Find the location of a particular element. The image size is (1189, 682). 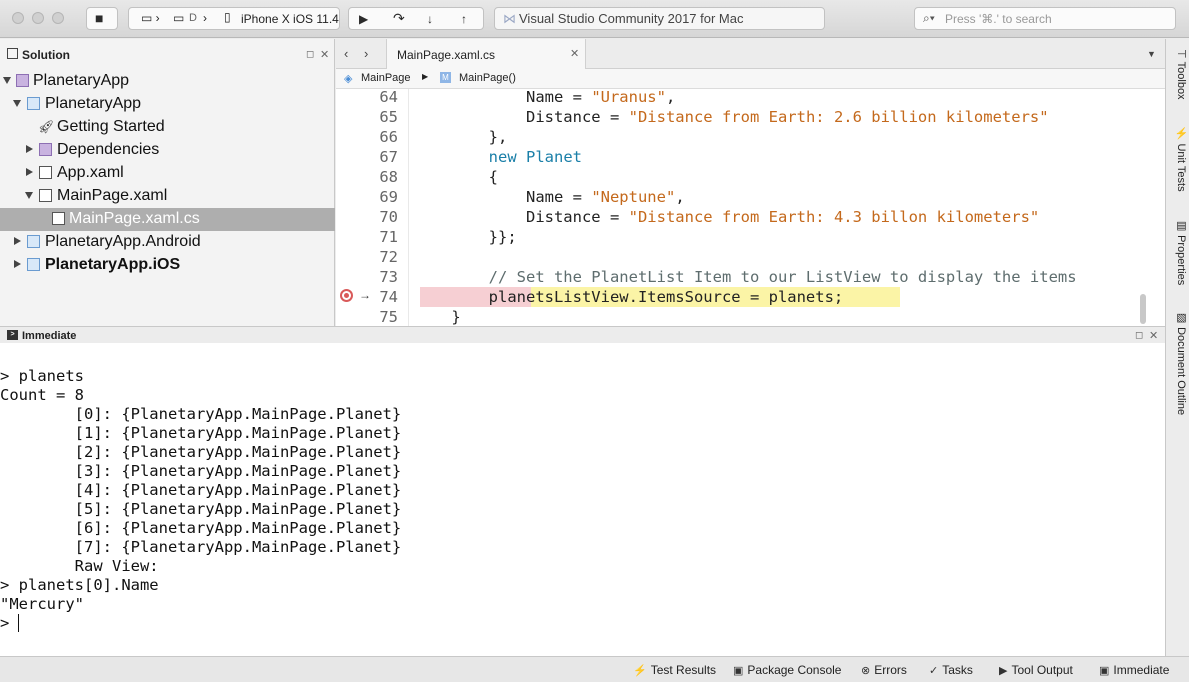

minimize-window-button is located at coordinates (38, 18).